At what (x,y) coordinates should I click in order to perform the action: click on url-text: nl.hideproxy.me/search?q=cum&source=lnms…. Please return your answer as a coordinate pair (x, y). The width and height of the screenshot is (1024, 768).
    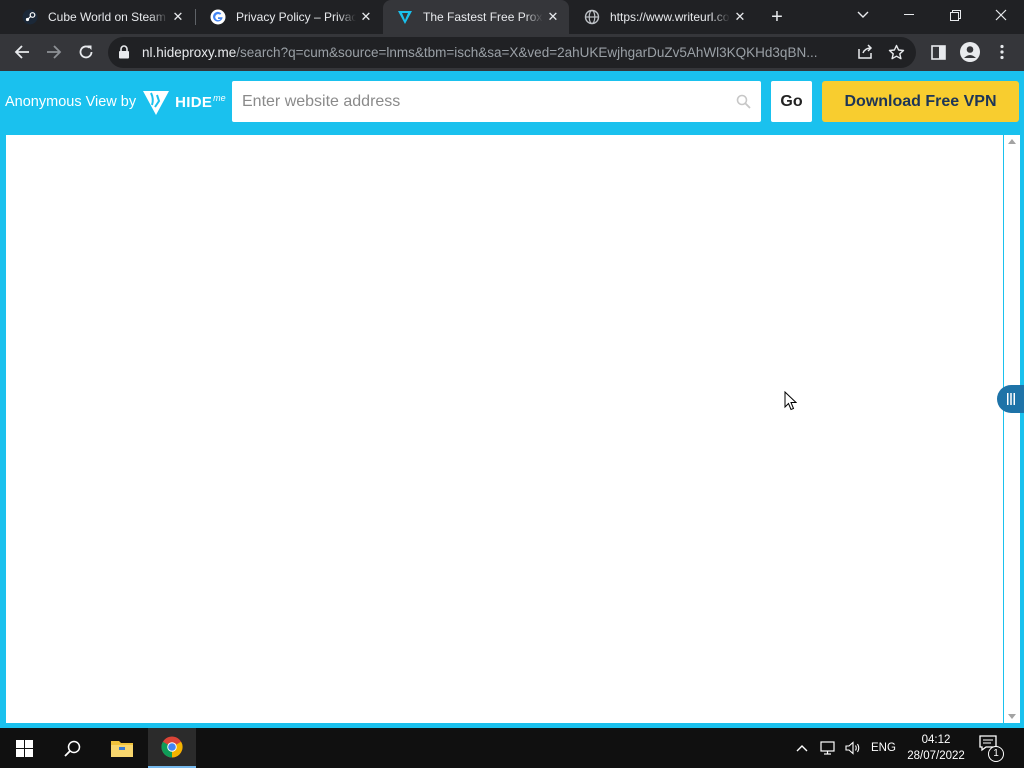
    Looking at the image, I should click on (494, 52).